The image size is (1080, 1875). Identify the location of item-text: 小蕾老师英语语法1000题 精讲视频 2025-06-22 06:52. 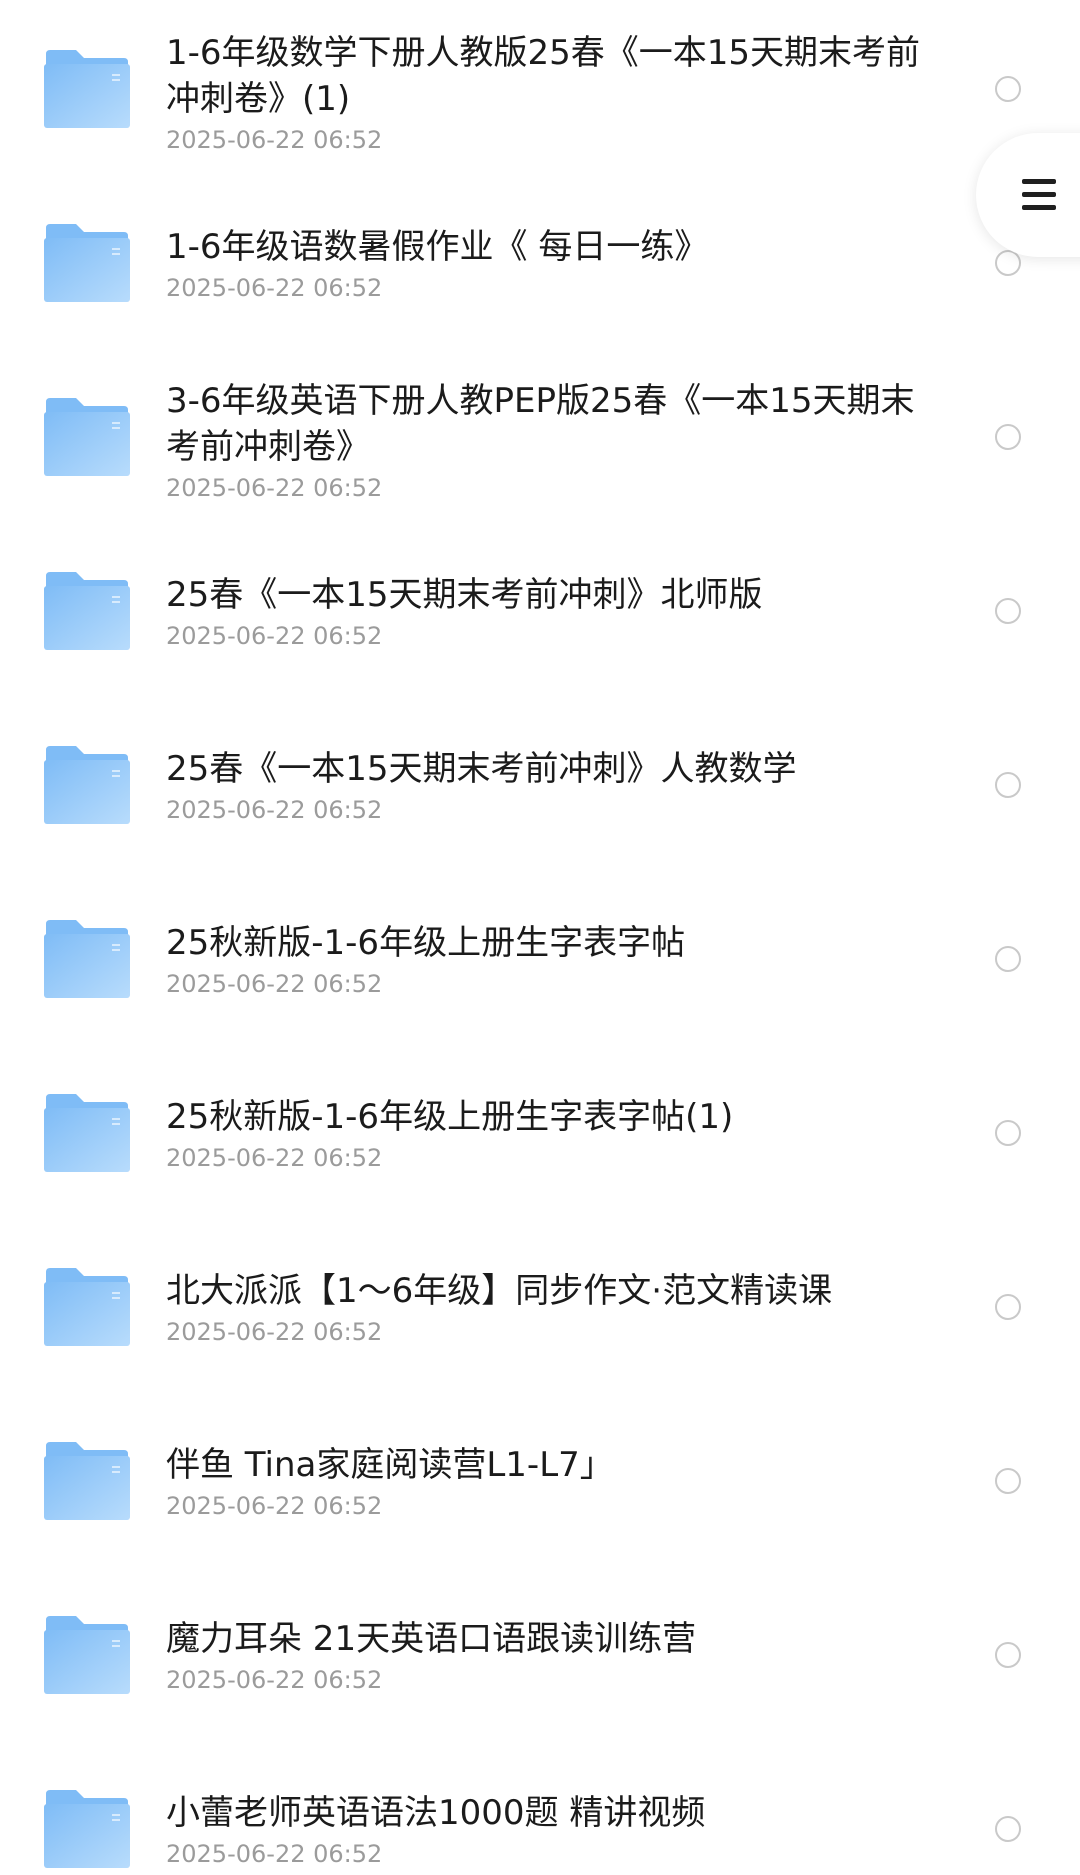
(546, 1830).